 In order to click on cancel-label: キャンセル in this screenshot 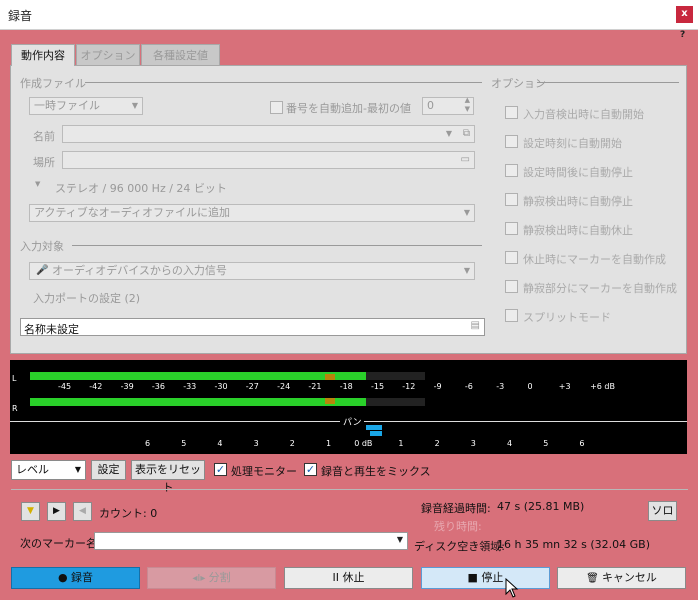, I will do `click(629, 577)`.